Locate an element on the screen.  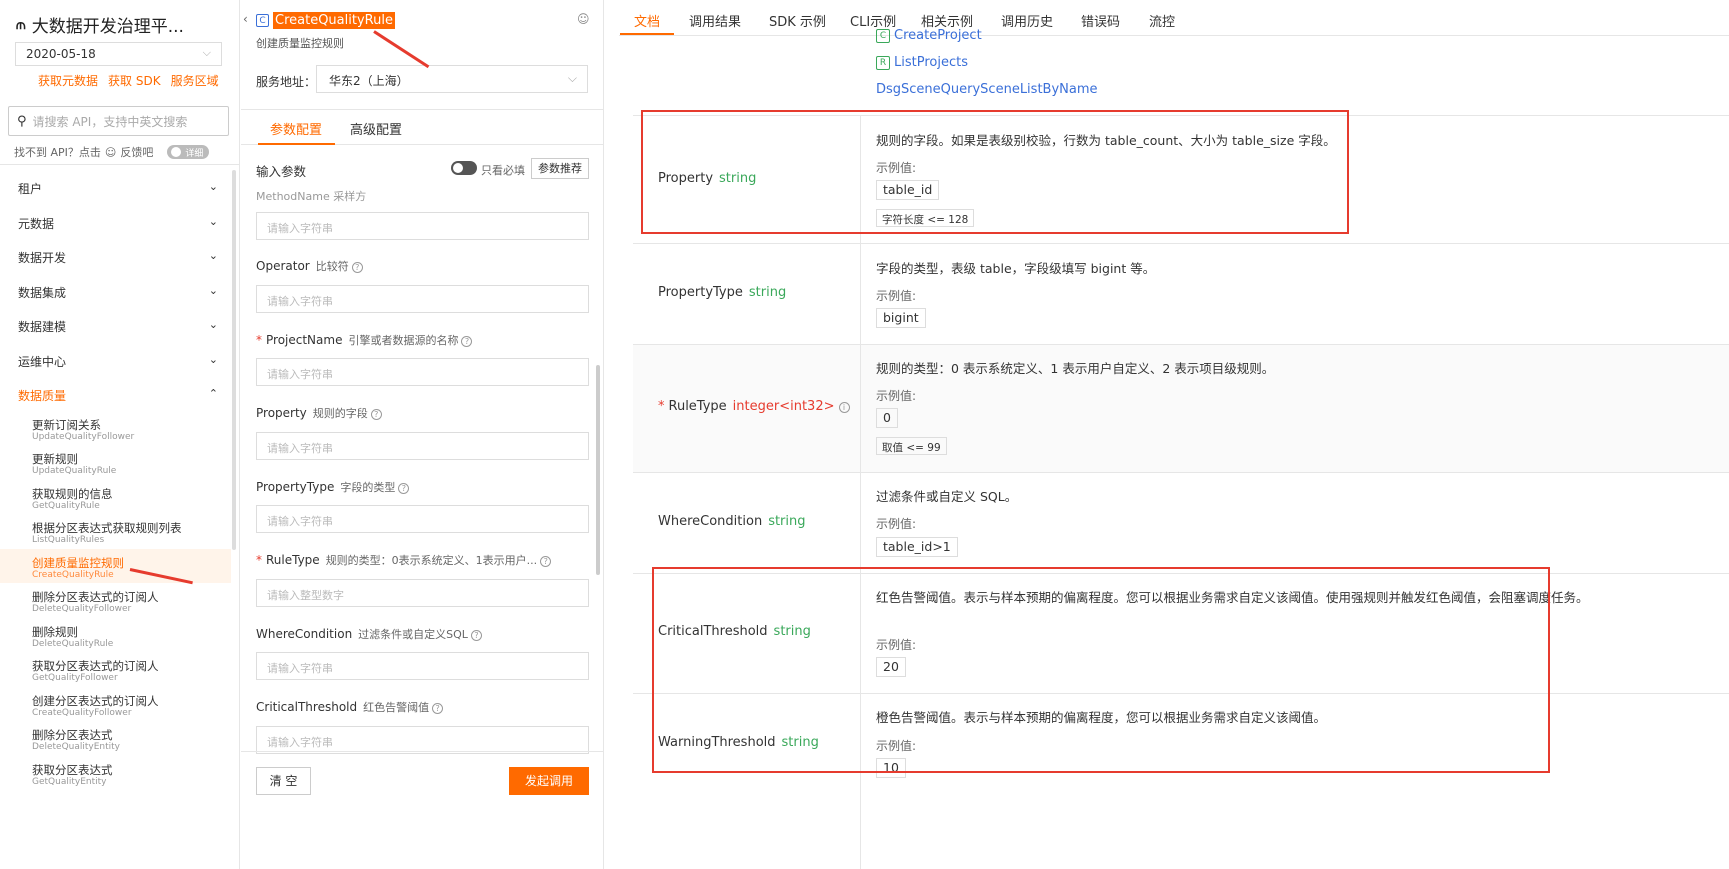
api-icon: R is located at coordinates (883, 62).